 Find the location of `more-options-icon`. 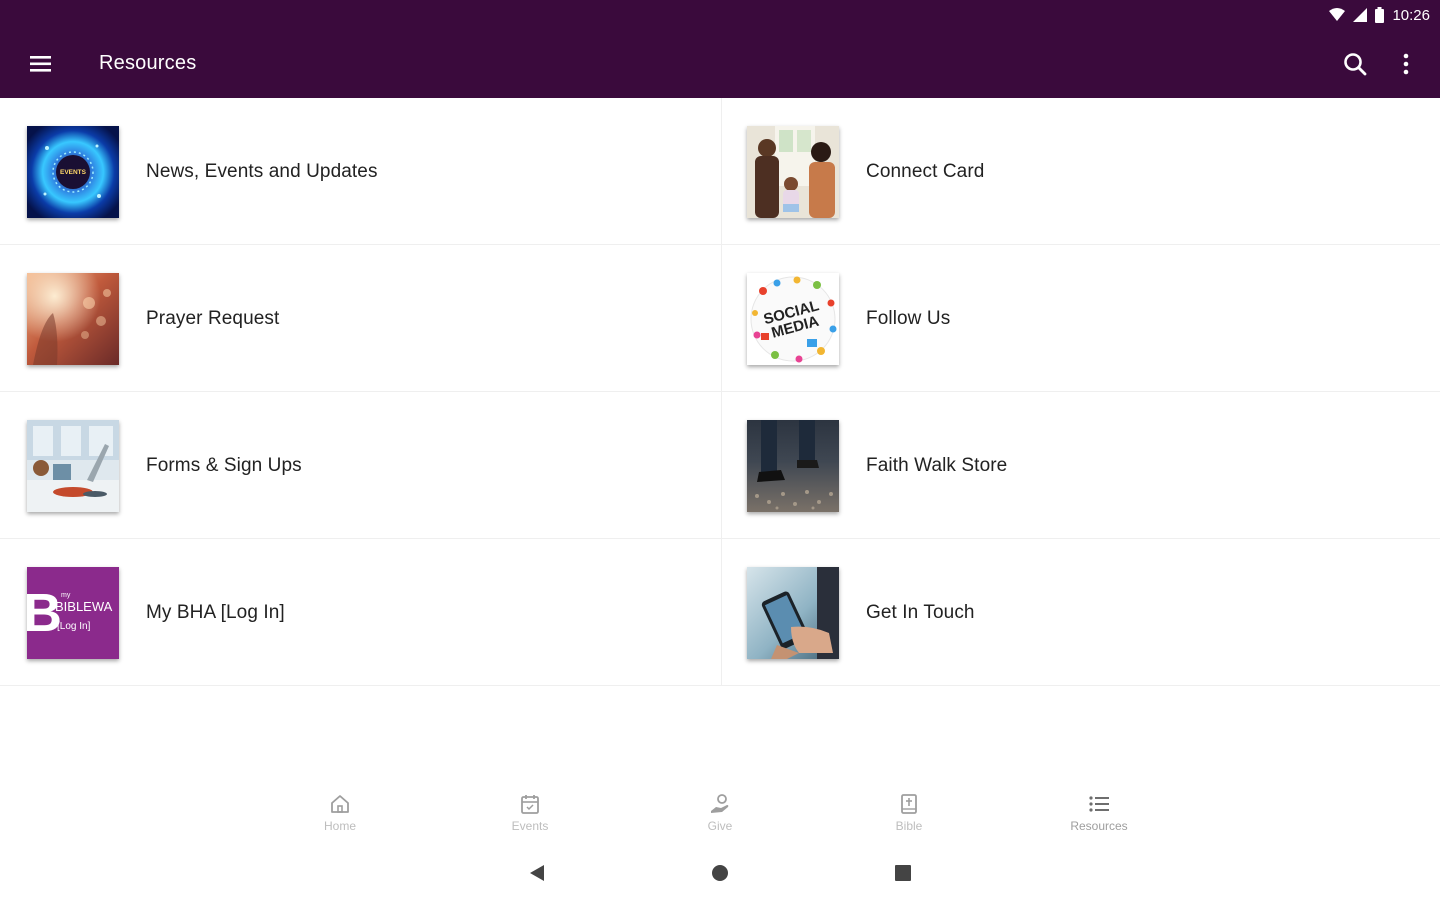

more-options-icon is located at coordinates (1406, 64).